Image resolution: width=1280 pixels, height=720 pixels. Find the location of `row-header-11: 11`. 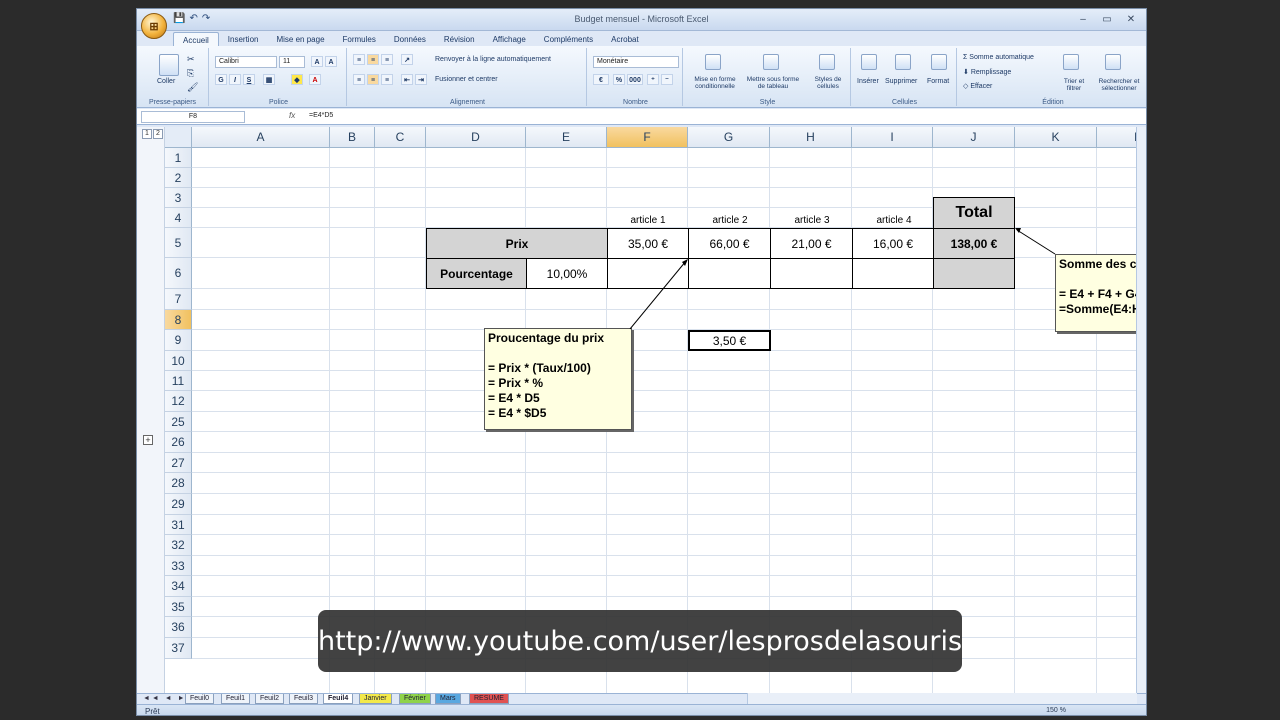

row-header-11: 11 is located at coordinates (178, 381).